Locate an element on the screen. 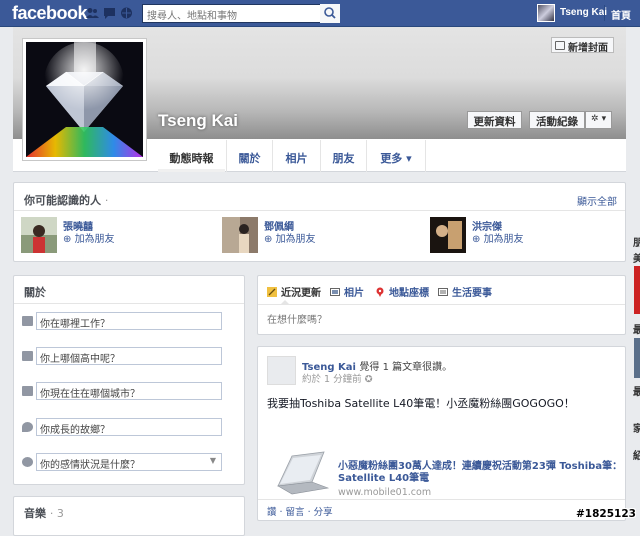 Image resolution: width=640 pixels, height=536 pixels. facebook-logo: facebook is located at coordinates (50, 13).